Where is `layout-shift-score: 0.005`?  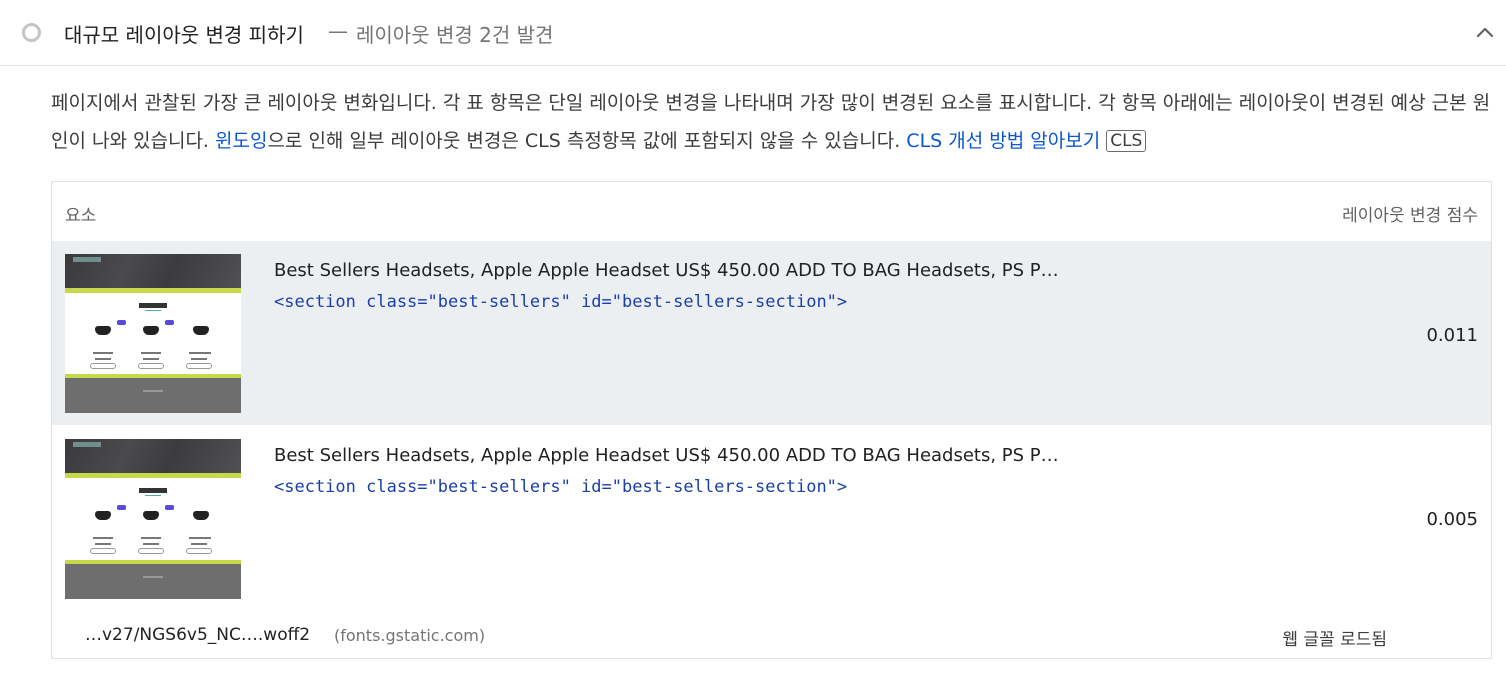 layout-shift-score: 0.005 is located at coordinates (1452, 519).